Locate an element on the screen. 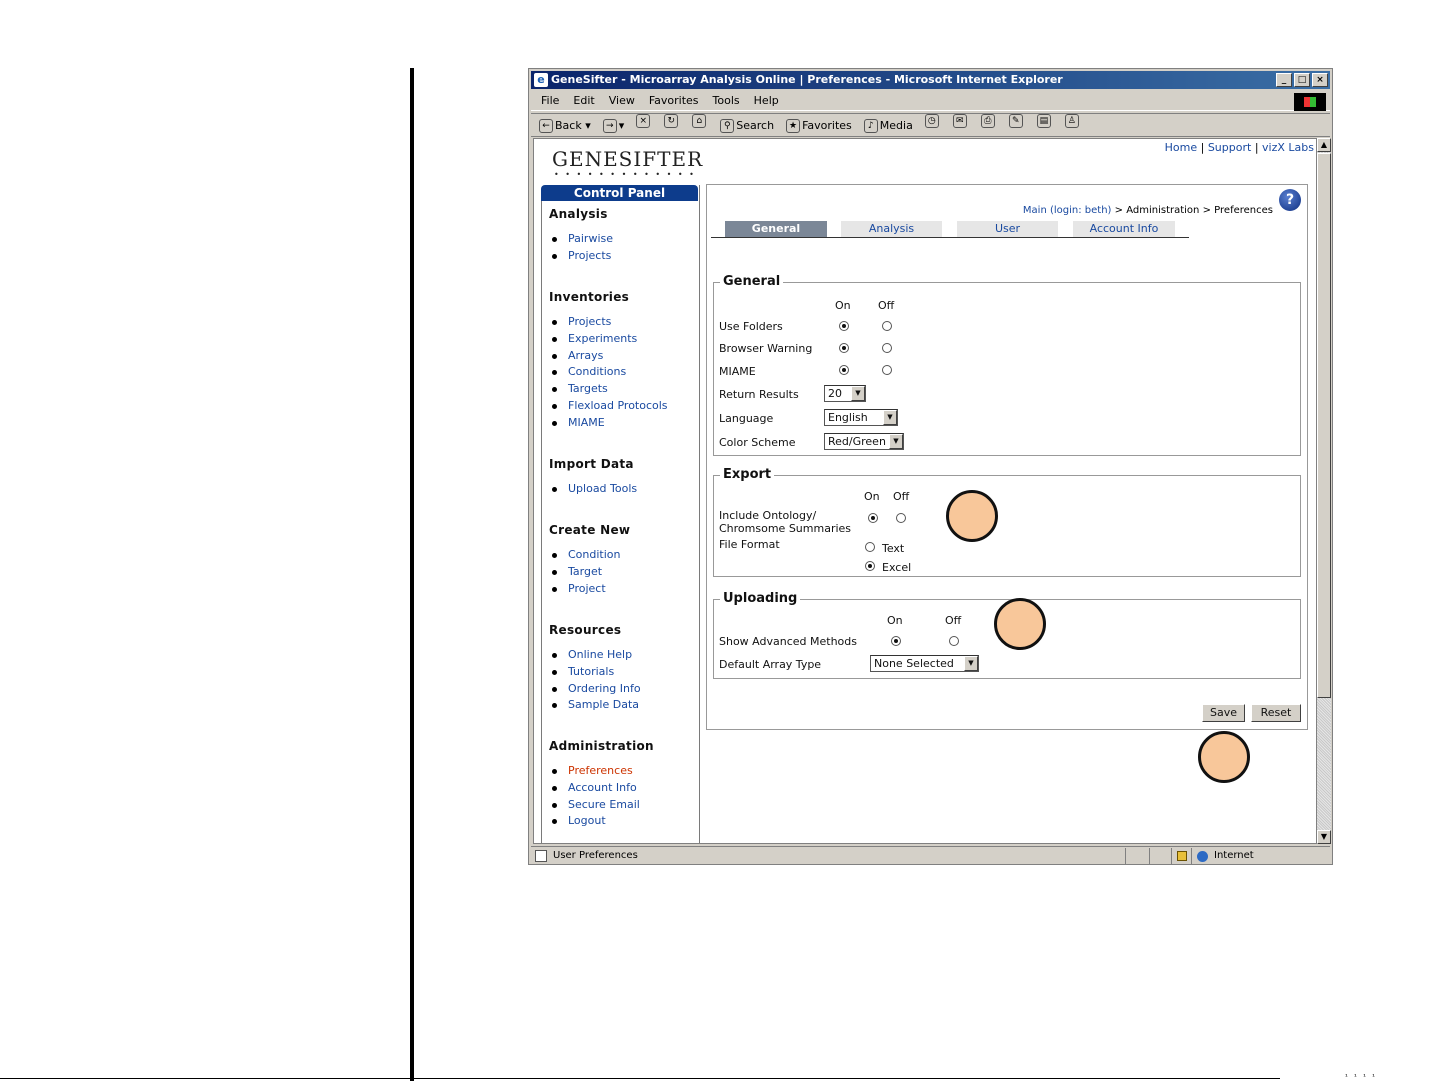 This screenshot has width=1441, height=1081. nav-new-condition: Condition is located at coordinates (585, 555).